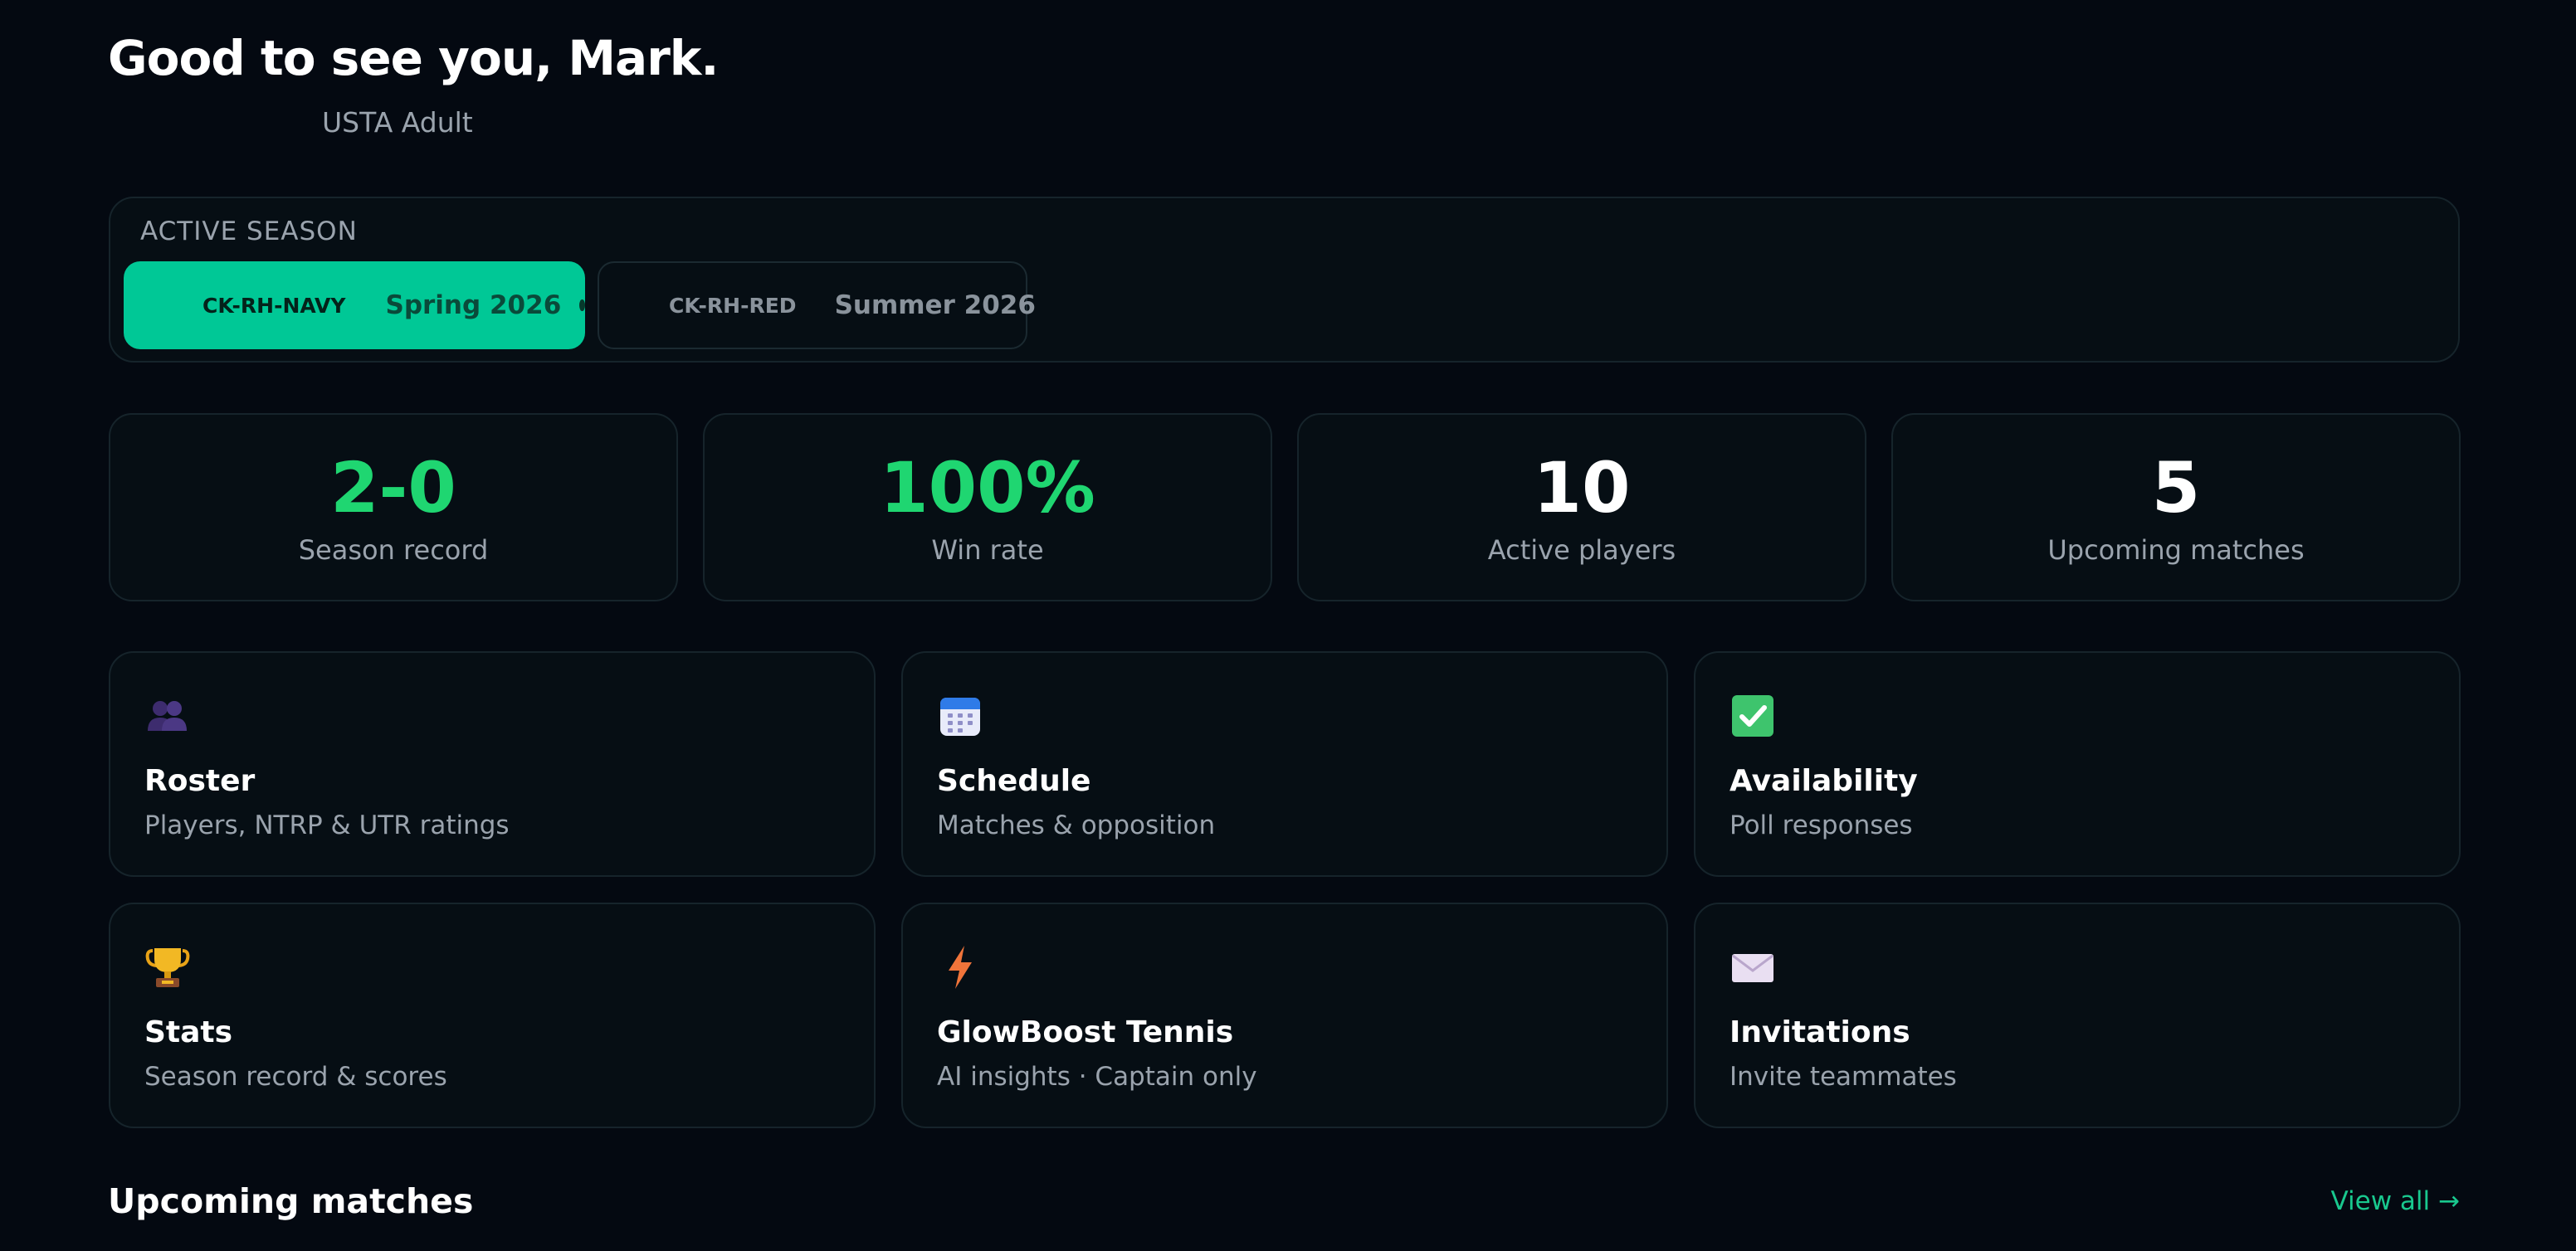 This screenshot has height=1251, width=2576. I want to click on stat-label: Active players, so click(1581, 550).